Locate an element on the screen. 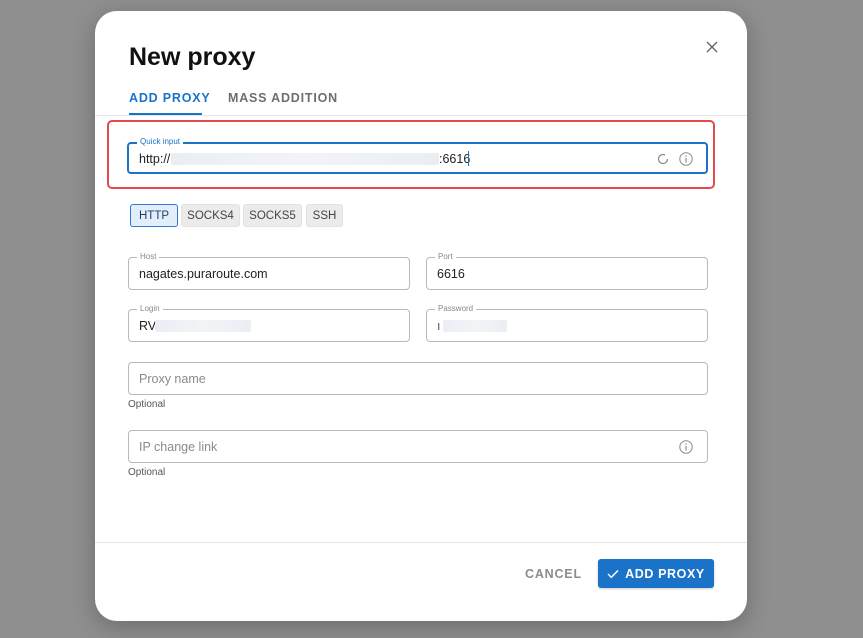 The width and height of the screenshot is (863, 638). protocol-socks4: SOCKS4 is located at coordinates (210, 215).